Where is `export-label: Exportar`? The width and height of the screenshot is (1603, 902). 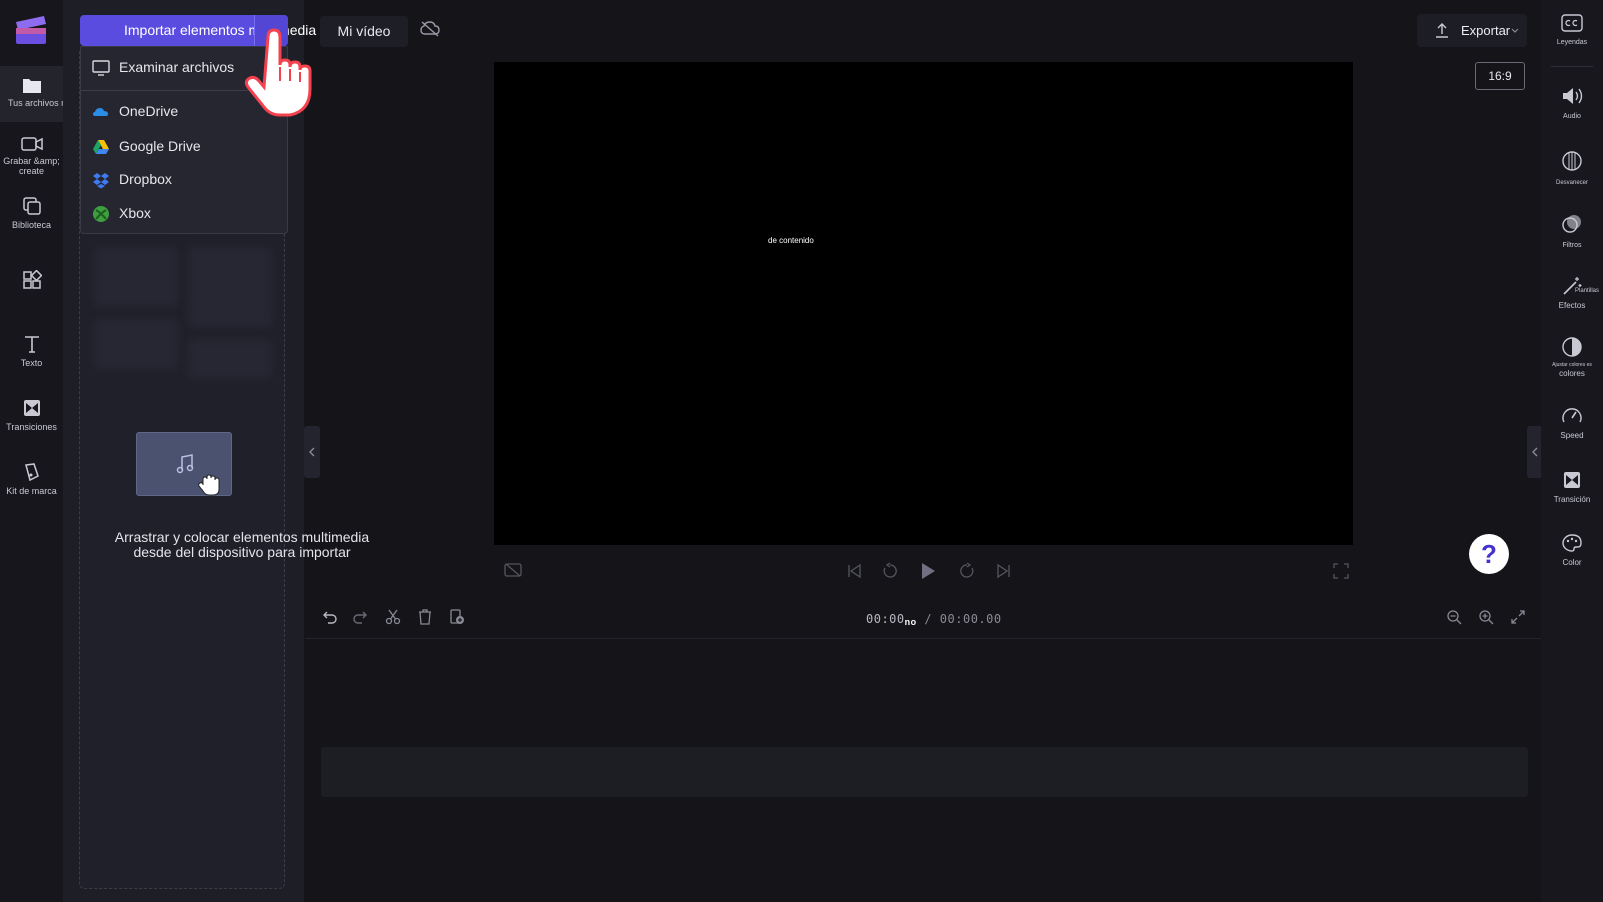 export-label: Exportar is located at coordinates (1486, 30).